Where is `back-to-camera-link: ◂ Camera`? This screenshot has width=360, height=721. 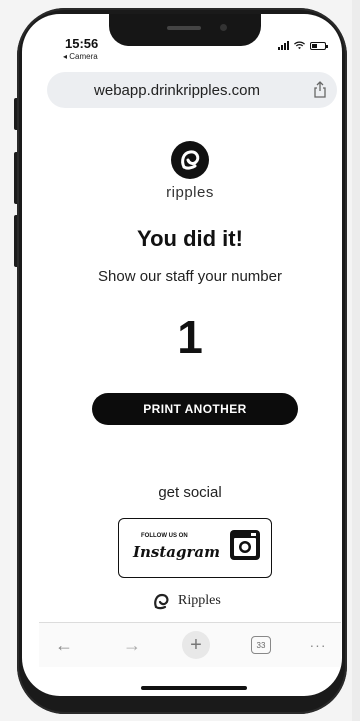
back-to-camera-link: ◂ Camera is located at coordinates (80, 56).